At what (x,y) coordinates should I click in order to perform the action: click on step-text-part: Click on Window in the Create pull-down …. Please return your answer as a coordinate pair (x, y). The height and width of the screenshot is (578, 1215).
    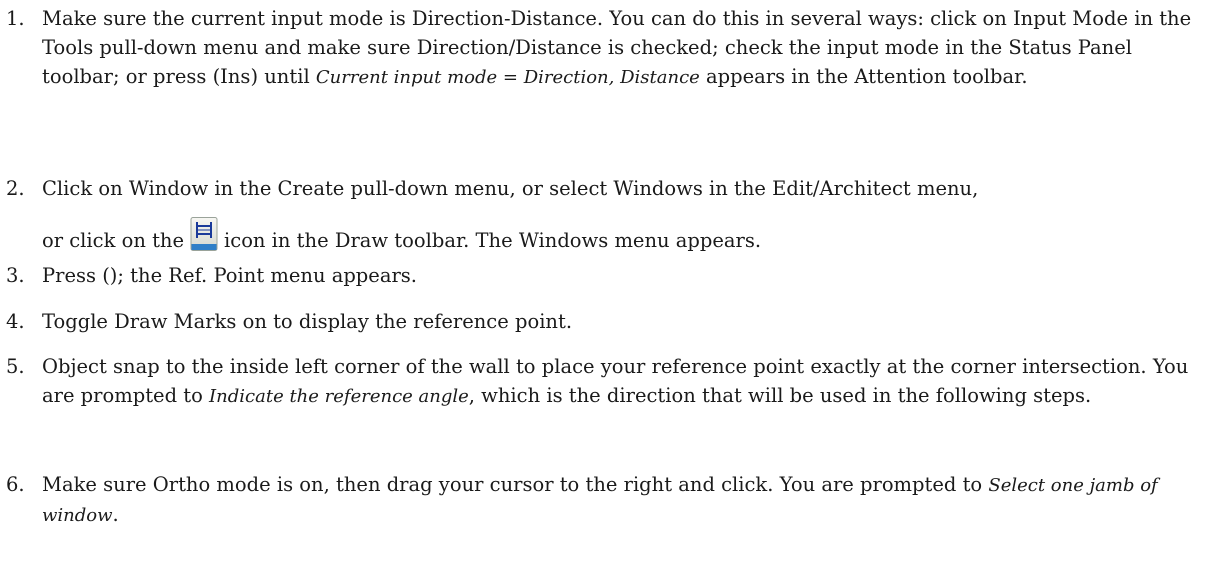
    Looking at the image, I should click on (510, 188).